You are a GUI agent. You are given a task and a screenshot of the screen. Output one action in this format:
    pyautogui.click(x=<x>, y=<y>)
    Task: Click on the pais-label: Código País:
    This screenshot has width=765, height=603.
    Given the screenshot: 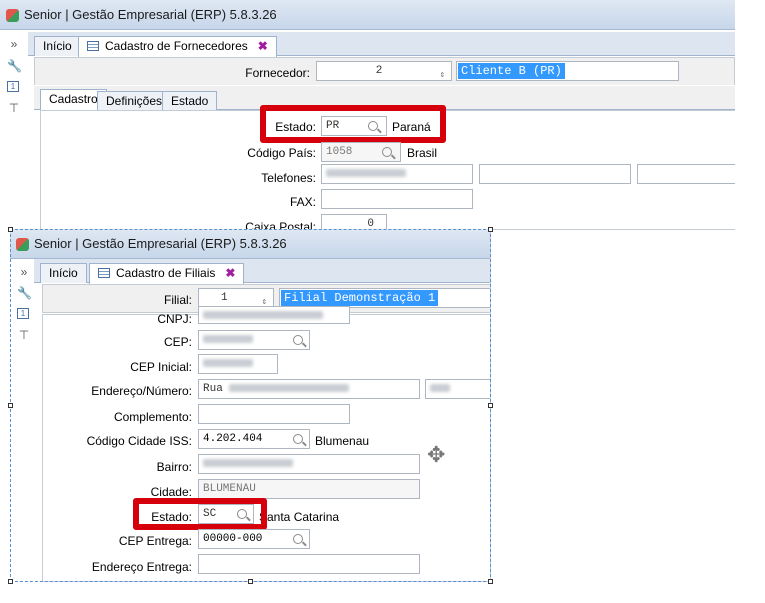 What is the action you would take?
    pyautogui.click(x=281, y=153)
    